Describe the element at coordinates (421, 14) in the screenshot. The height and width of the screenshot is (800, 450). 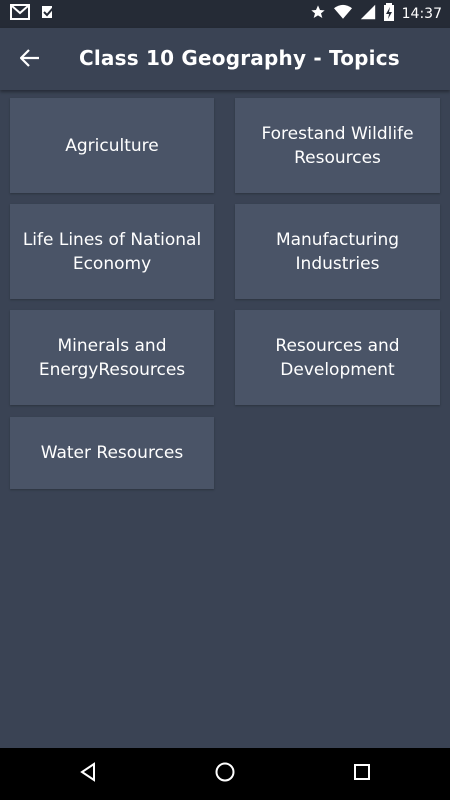
I see `status-time: 14:37` at that location.